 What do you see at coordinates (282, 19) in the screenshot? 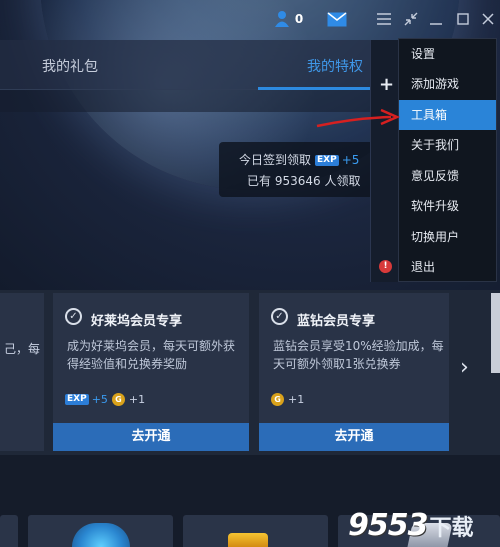
I see `user-icon` at bounding box center [282, 19].